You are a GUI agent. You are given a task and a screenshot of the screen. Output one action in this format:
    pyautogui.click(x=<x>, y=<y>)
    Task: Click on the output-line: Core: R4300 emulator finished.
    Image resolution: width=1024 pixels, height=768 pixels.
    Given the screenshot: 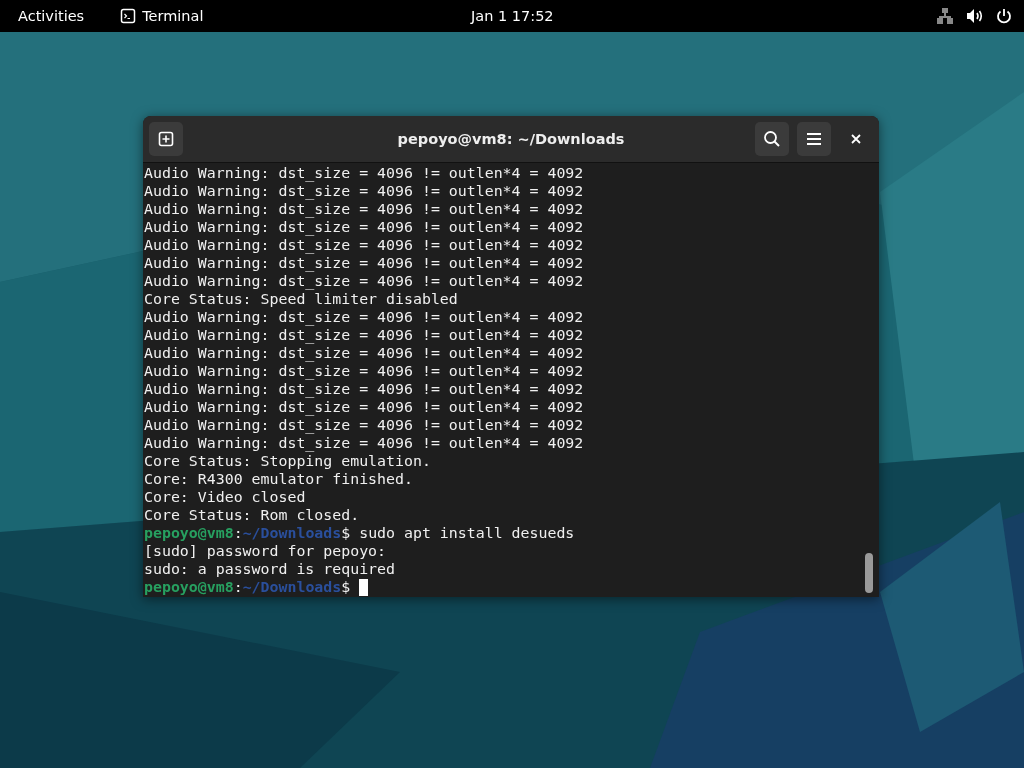 What is the action you would take?
    pyautogui.click(x=278, y=479)
    